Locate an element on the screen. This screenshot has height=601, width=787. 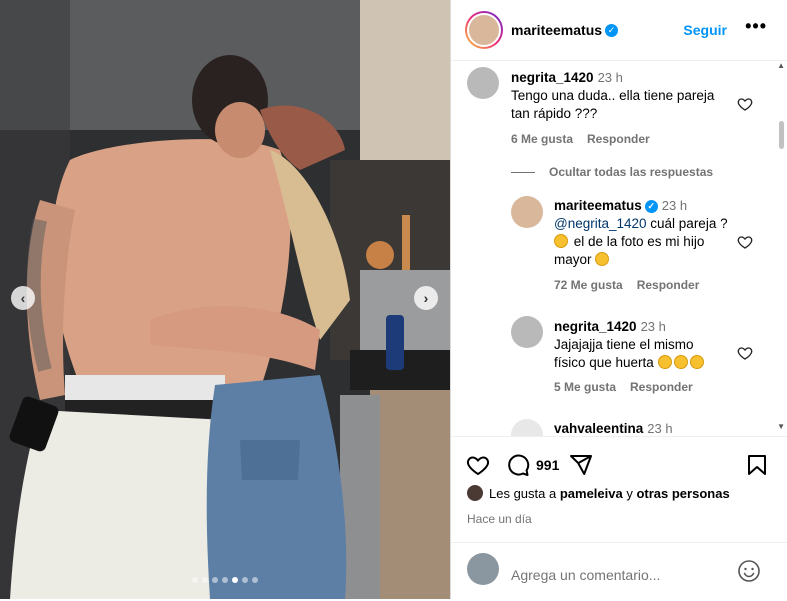
liker-username: pameleiva is located at coordinates (591, 493).